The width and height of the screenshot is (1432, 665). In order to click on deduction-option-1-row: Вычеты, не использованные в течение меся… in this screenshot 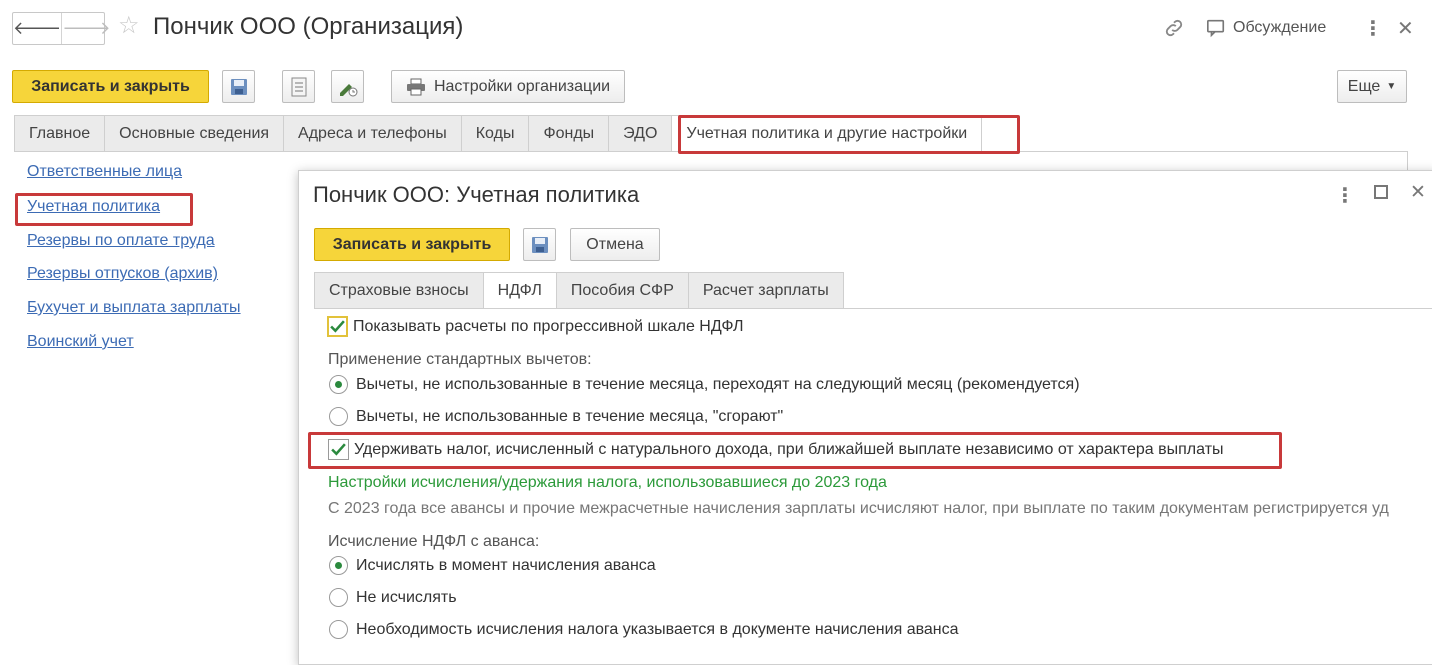, I will do `click(704, 384)`.